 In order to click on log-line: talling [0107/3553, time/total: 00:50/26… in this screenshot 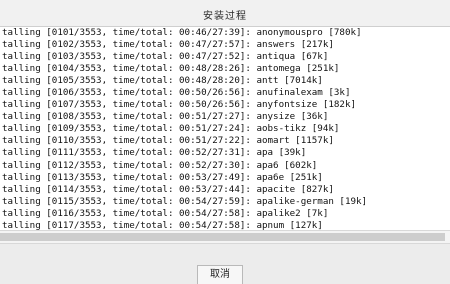, I will do `click(179, 105)`.